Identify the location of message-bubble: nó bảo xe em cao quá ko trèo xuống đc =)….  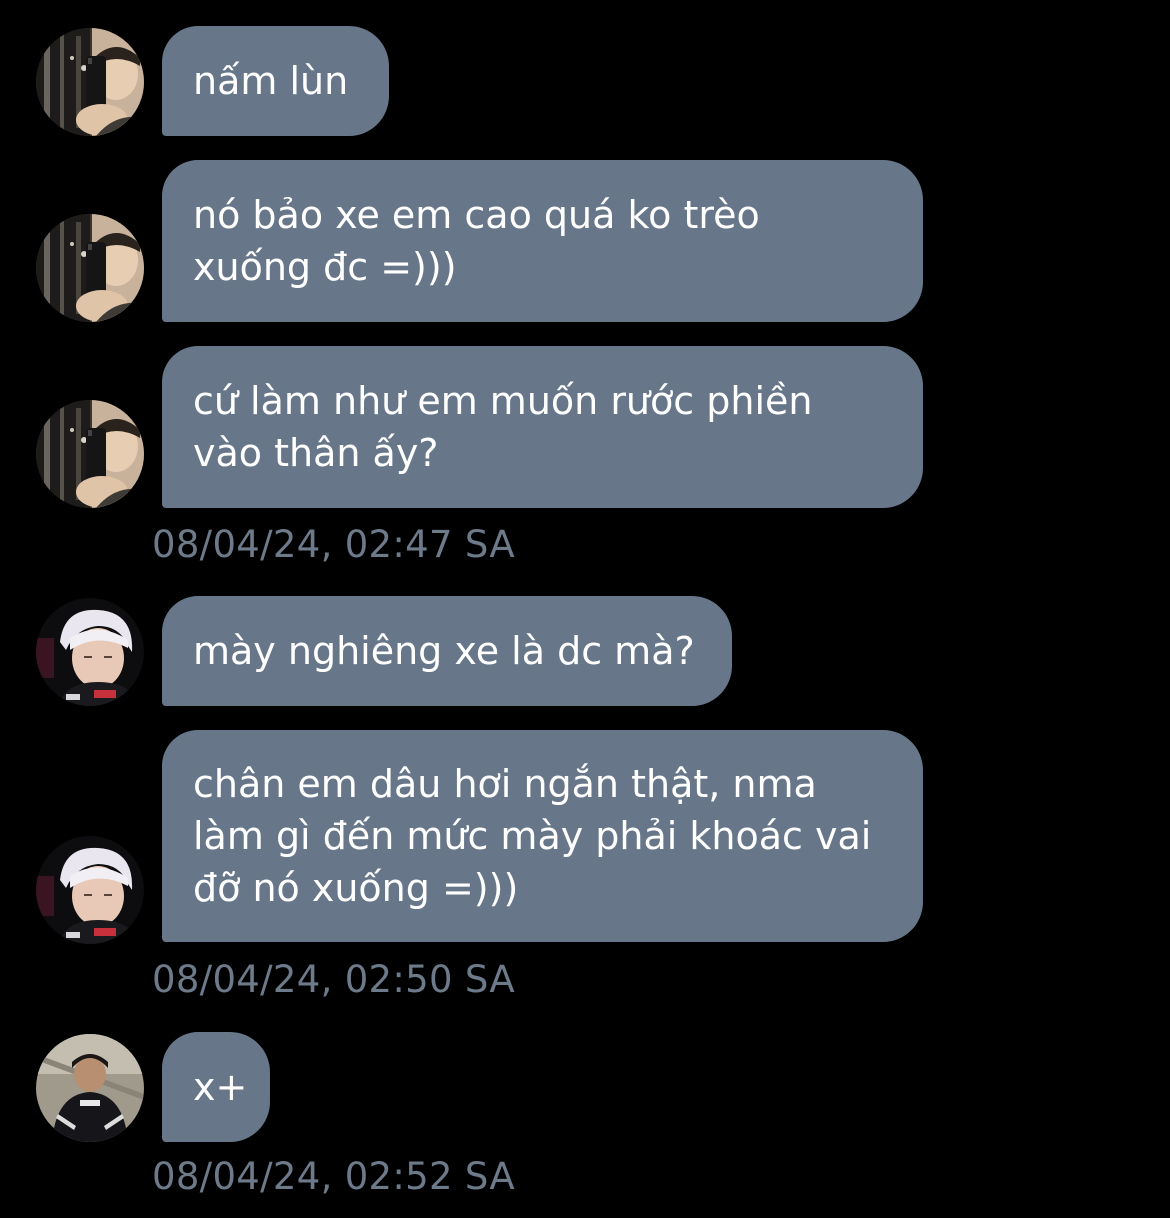
(542, 241).